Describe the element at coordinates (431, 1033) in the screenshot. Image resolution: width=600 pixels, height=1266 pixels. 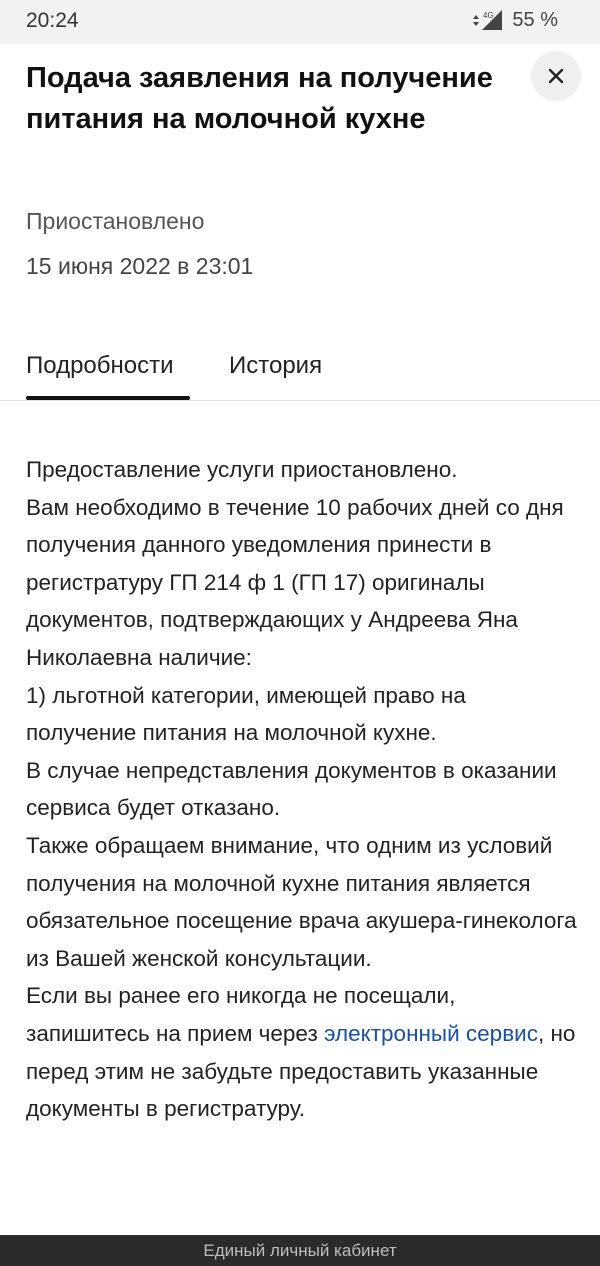
I see `electronic-service-link: электронный сервис` at that location.